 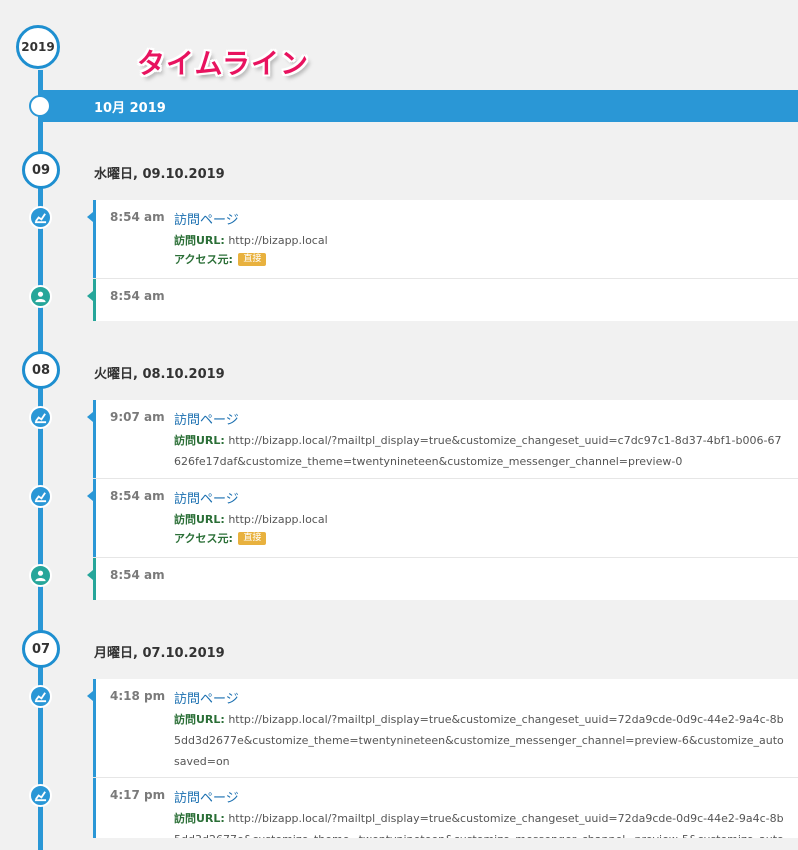 What do you see at coordinates (223, 63) in the screenshot?
I see `page-title: タイムライン` at bounding box center [223, 63].